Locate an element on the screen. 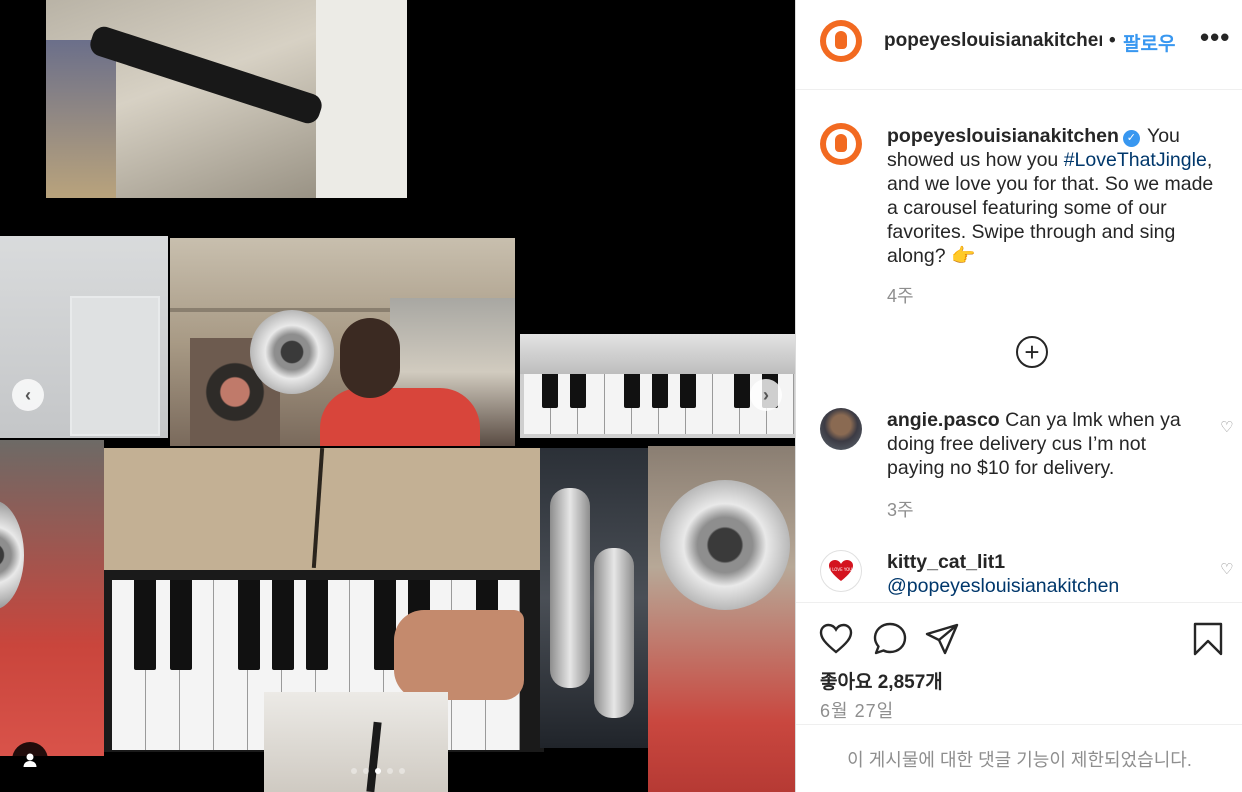 This screenshot has height=792, width=1242. avatar-heart-text: I LOVE YOU is located at coordinates (841, 569).